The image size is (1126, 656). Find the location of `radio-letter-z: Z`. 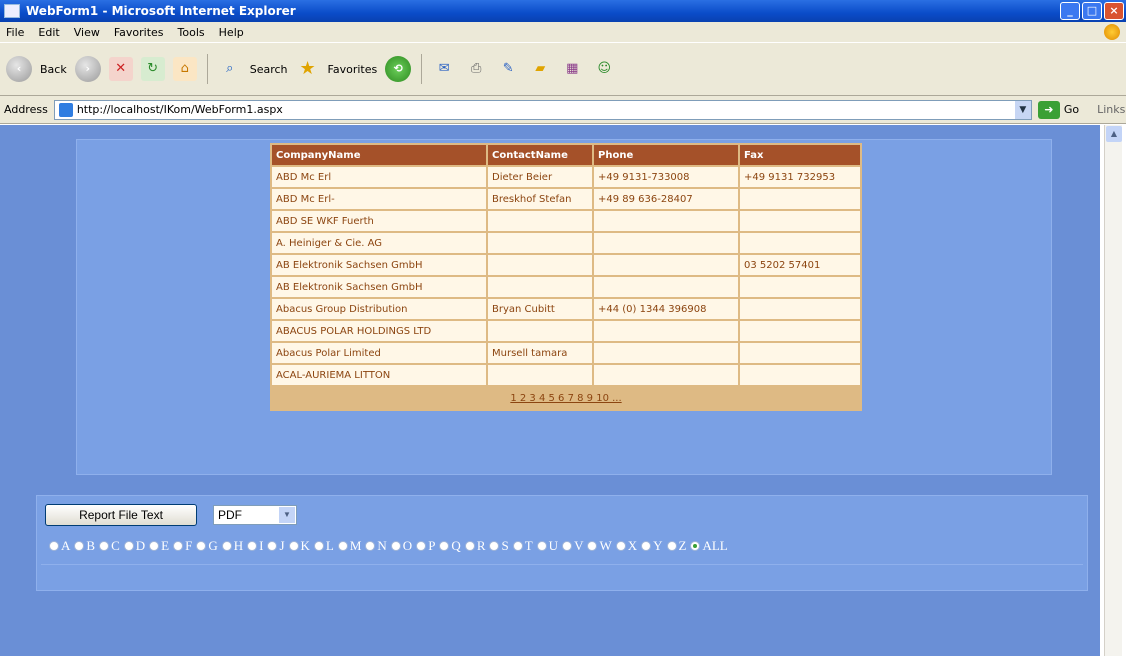

radio-letter-z: Z is located at coordinates (676, 546).